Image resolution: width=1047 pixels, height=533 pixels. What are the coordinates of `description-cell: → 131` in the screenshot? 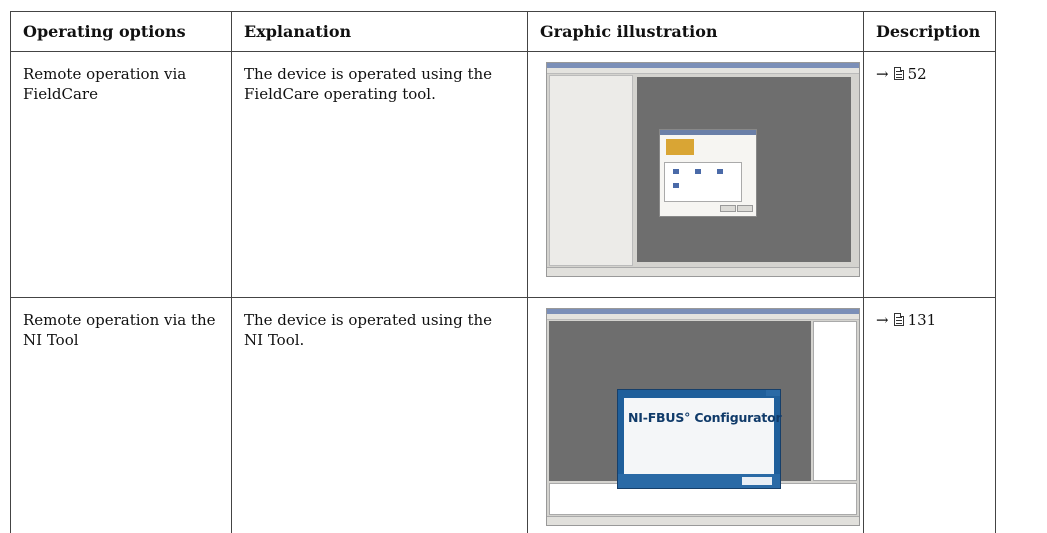 It's located at (930, 415).